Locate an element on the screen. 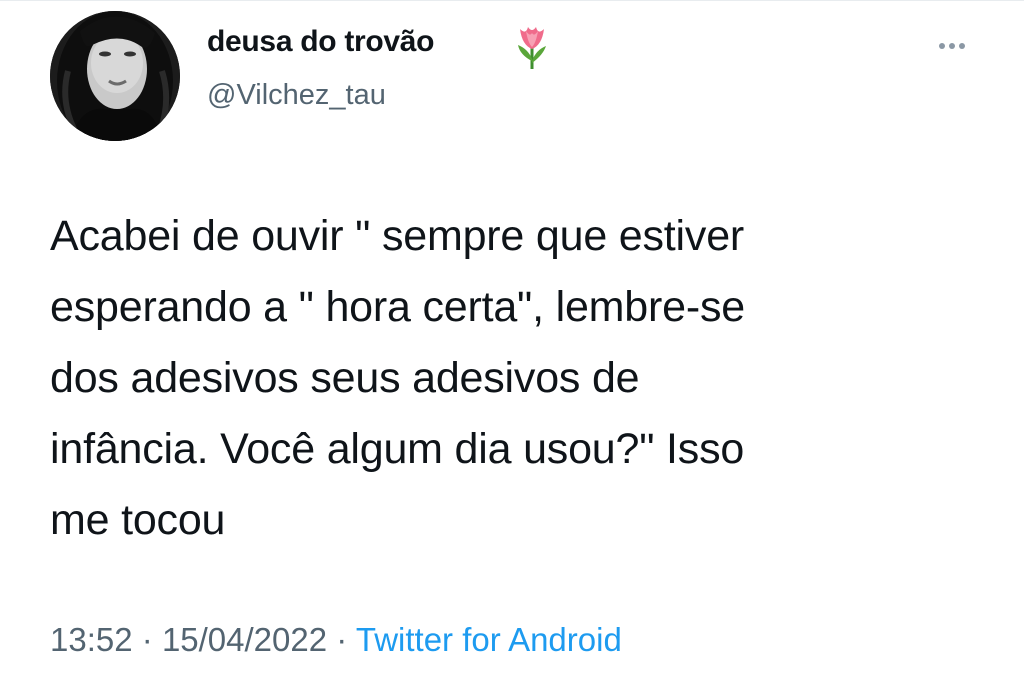 This screenshot has width=1024, height=690. tweet-date: 15/04/2022 is located at coordinates (244, 639).